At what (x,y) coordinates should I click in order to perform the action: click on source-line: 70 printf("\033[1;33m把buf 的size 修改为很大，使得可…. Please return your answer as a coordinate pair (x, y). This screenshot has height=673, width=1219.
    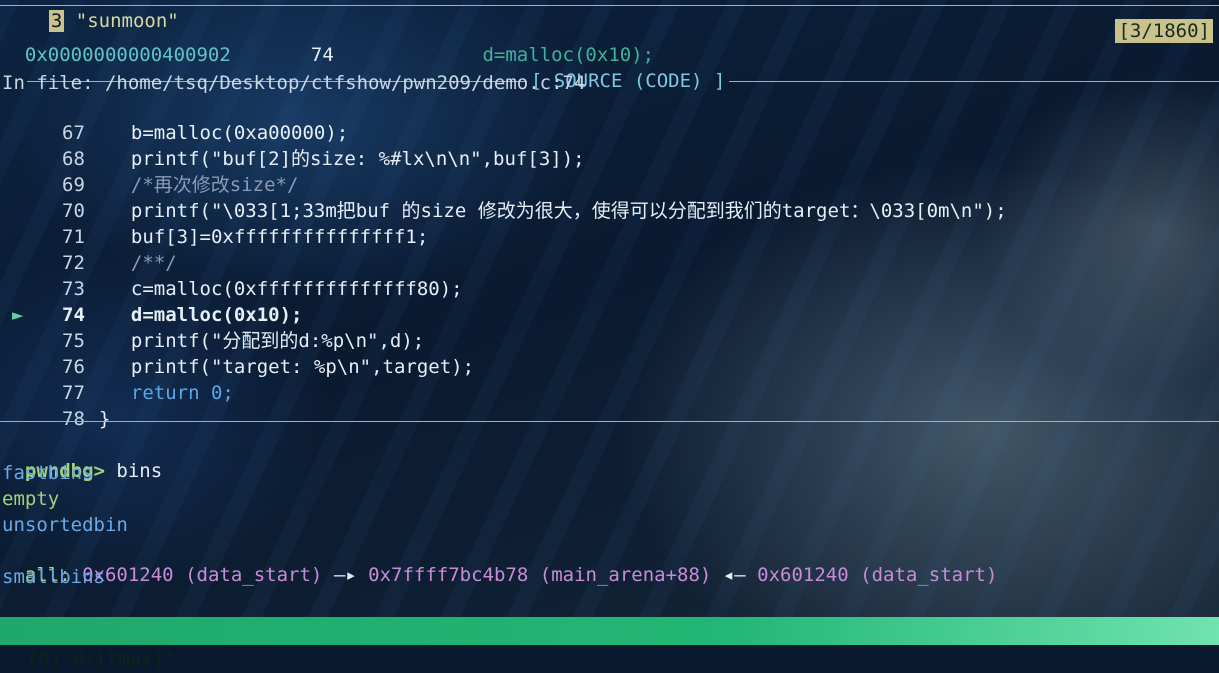
    Looking at the image, I should click on (534, 211).